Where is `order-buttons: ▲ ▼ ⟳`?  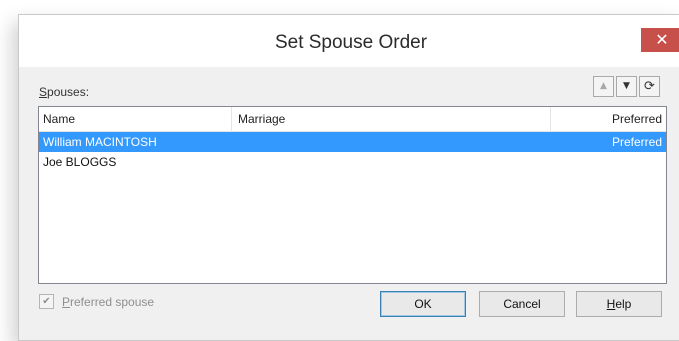
order-buttons: ▲ ▼ ⟳ is located at coordinates (626, 86).